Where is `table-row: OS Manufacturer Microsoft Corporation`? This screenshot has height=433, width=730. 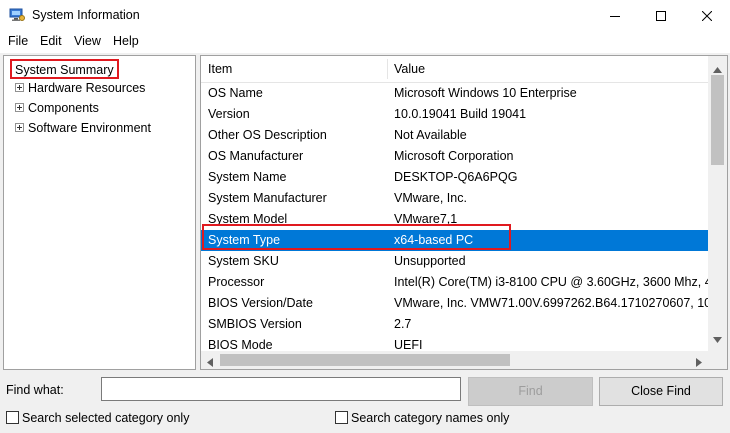
table-row: OS Manufacturer Microsoft Corporation is located at coordinates (454, 156).